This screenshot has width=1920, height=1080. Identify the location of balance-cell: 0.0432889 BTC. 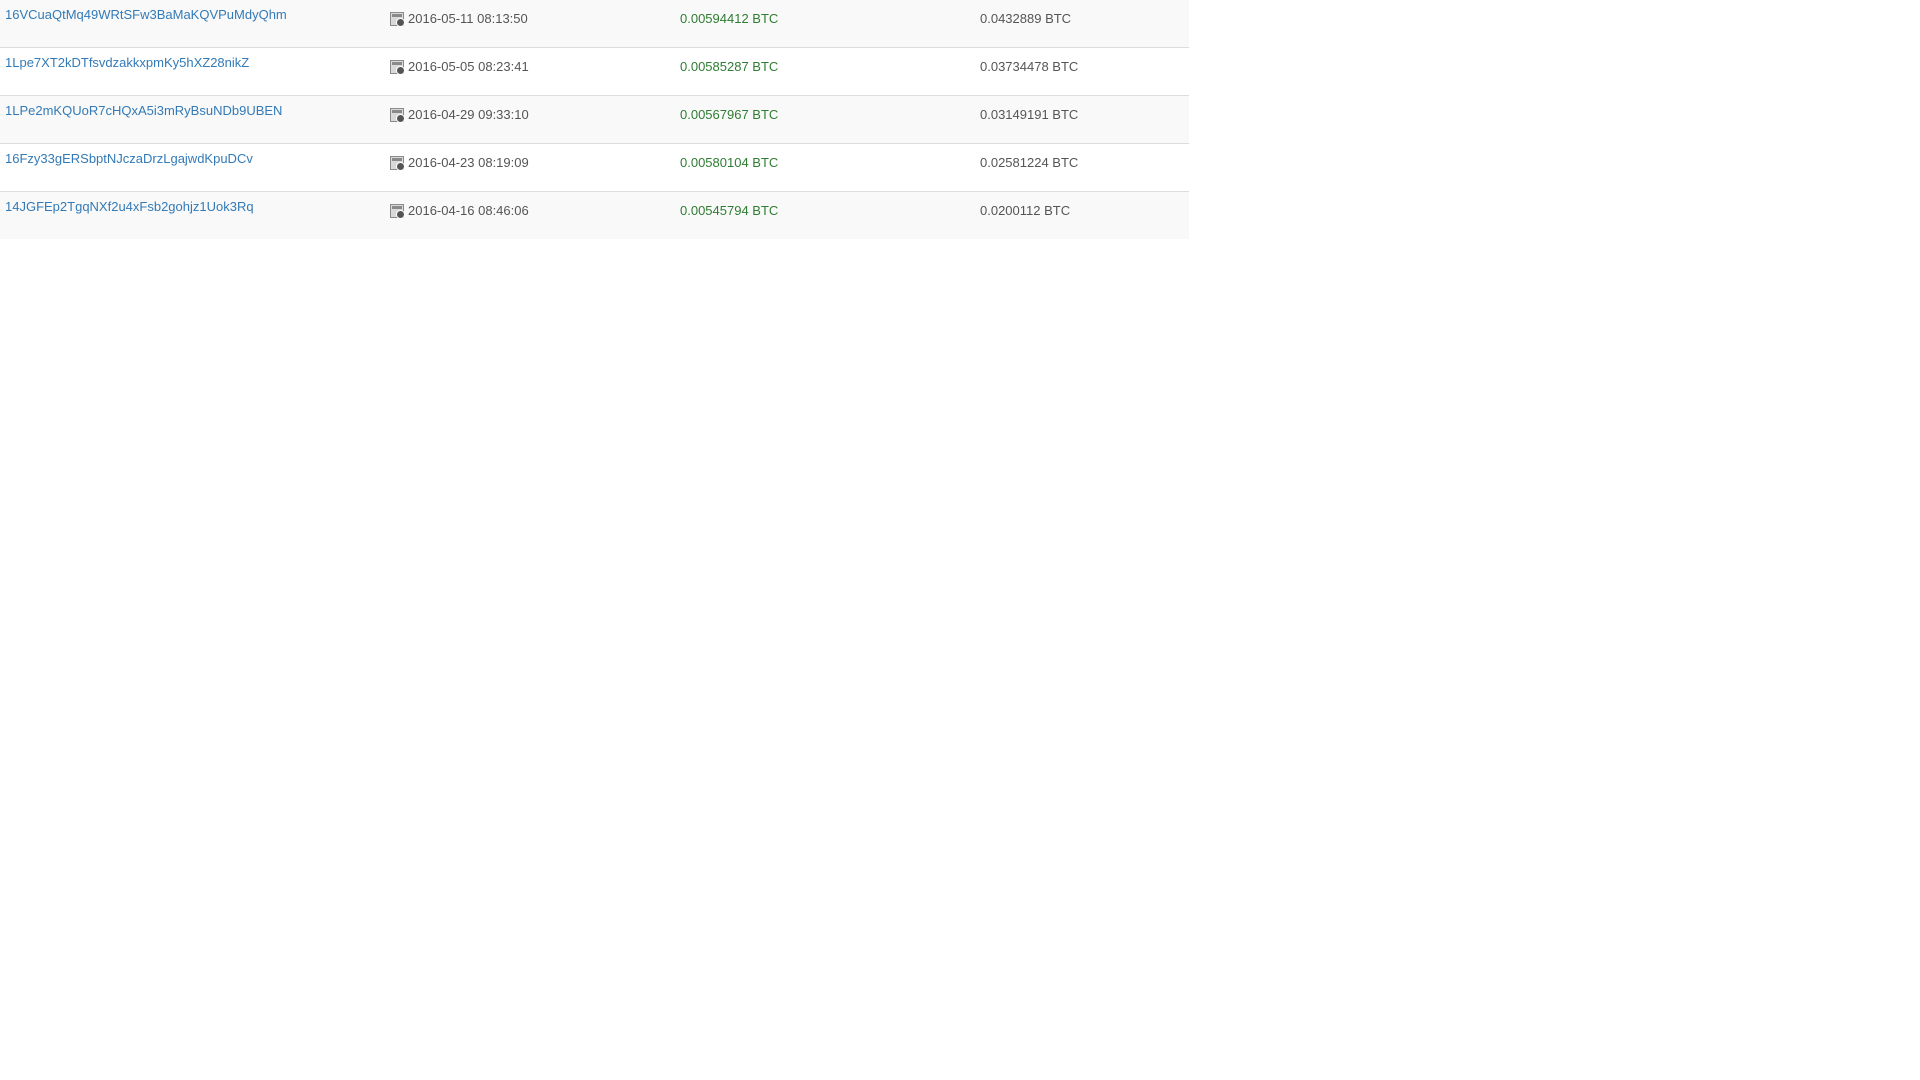
(1026, 18).